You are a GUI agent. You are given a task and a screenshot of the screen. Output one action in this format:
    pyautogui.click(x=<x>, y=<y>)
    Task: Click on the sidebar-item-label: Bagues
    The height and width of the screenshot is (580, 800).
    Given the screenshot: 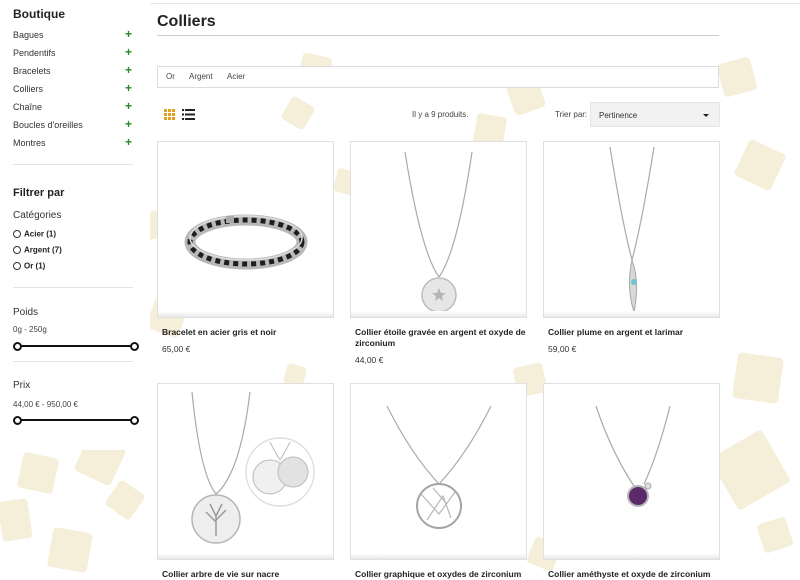 What is the action you would take?
    pyautogui.click(x=28, y=35)
    